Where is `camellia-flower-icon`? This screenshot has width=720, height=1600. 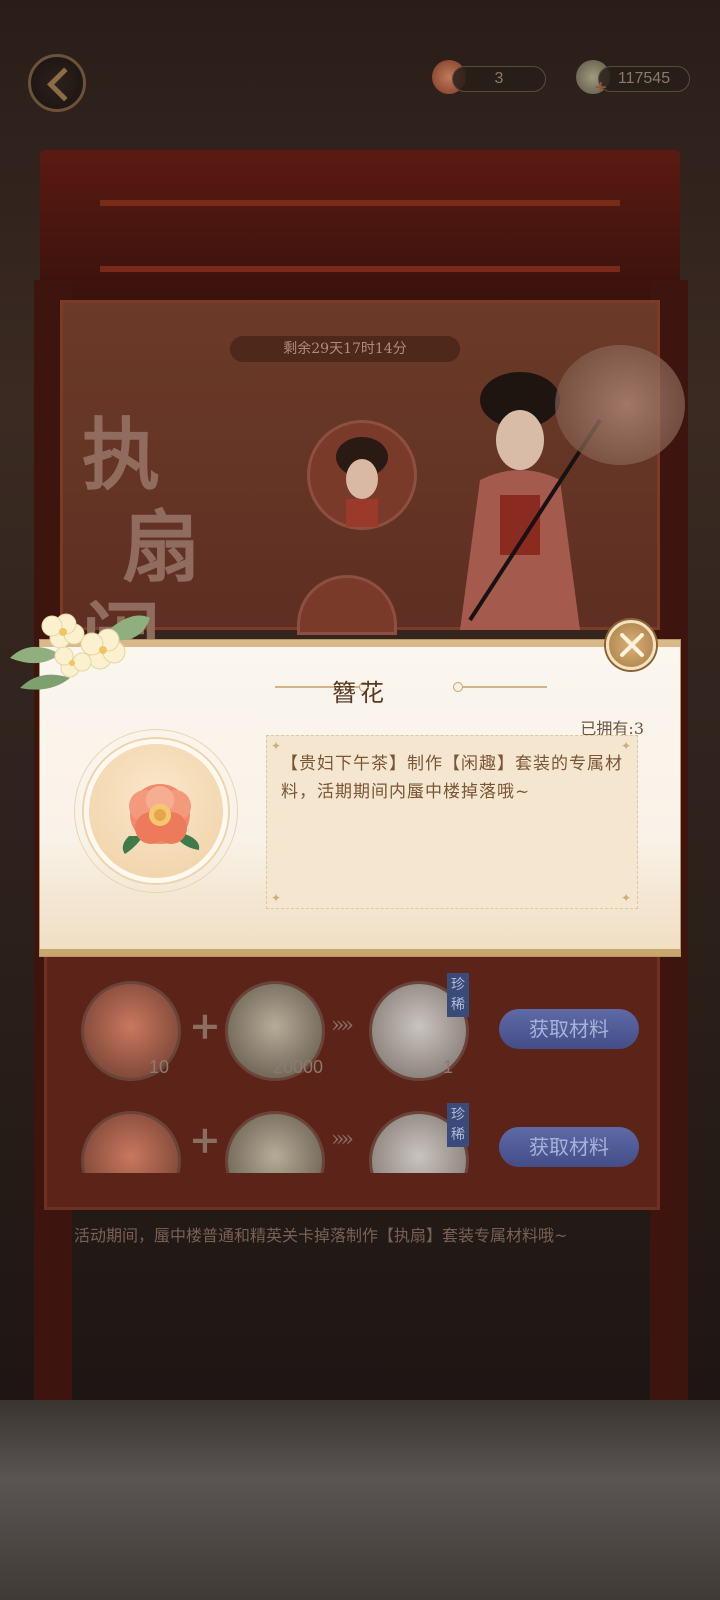 camellia-flower-icon is located at coordinates (161, 819).